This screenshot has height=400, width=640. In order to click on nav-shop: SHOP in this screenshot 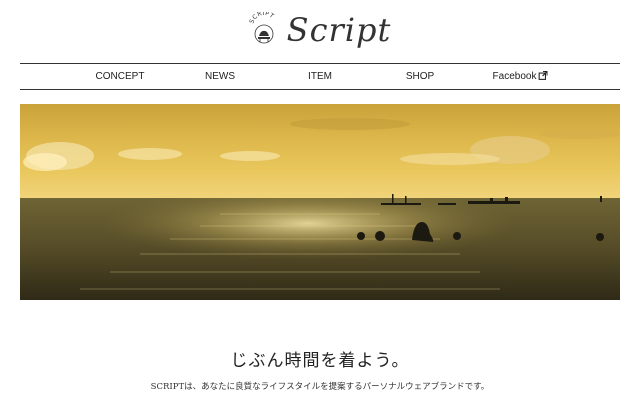, I will do `click(420, 76)`.